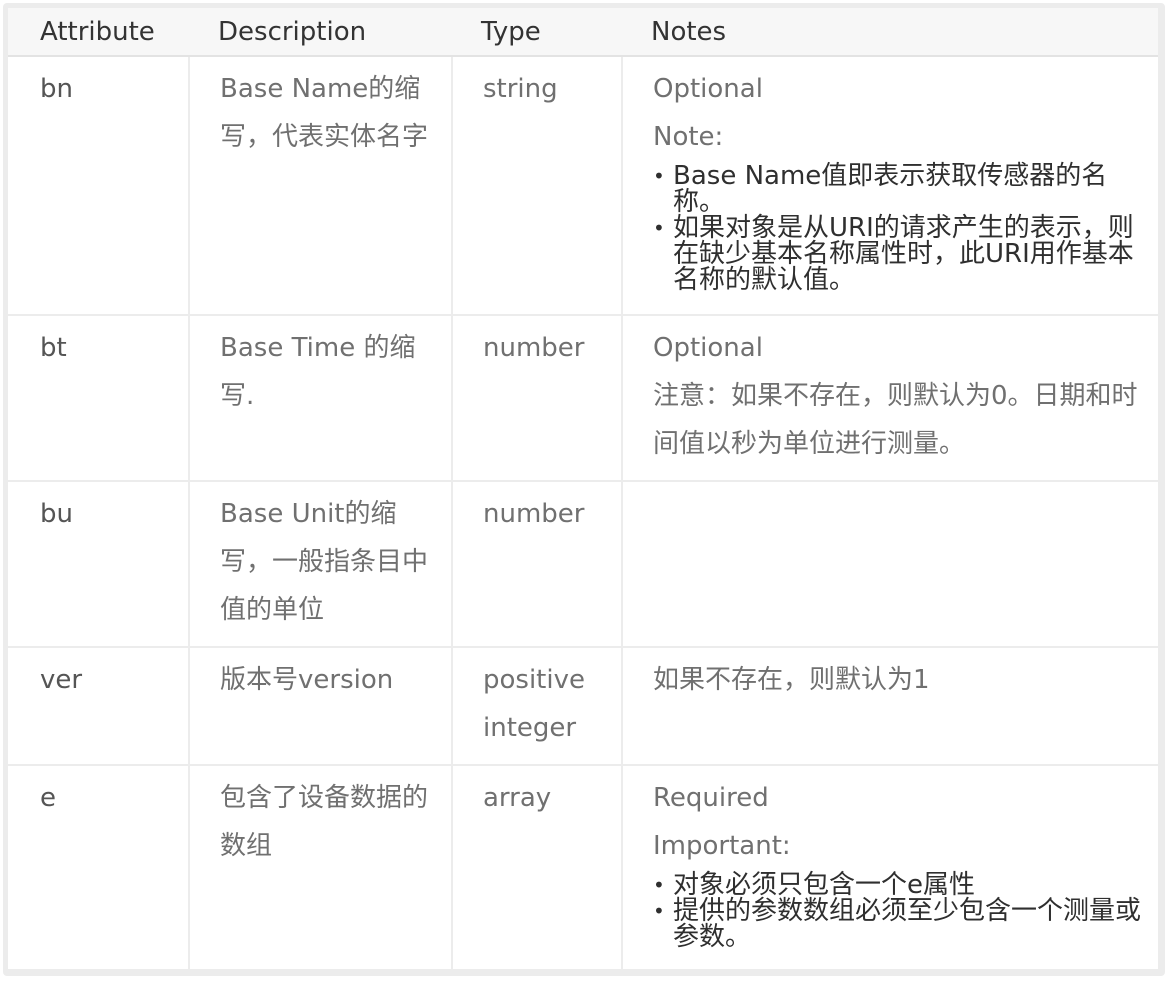 The height and width of the screenshot is (984, 1168). What do you see at coordinates (890, 189) in the screenshot?
I see `bullet-text: Base Name值即表示获取传感器的名称。` at bounding box center [890, 189].